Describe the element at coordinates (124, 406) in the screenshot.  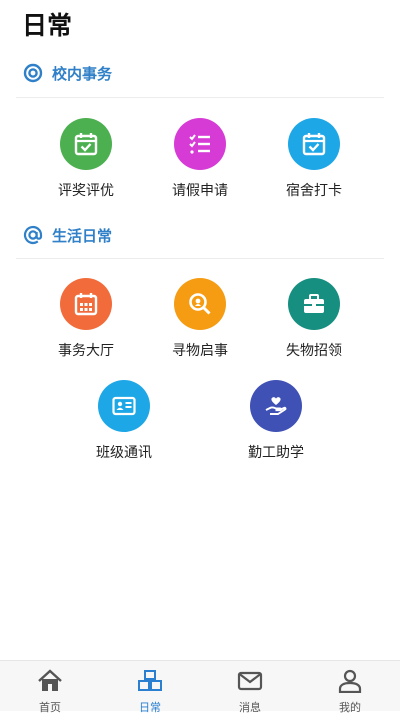
I see `id-card-icon` at that location.